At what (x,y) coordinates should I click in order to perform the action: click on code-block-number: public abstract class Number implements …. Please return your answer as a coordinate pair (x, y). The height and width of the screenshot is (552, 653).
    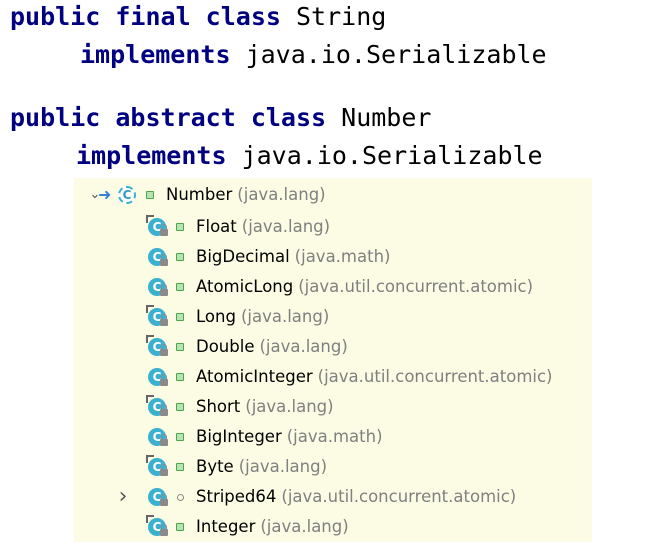
    Looking at the image, I should click on (276, 137).